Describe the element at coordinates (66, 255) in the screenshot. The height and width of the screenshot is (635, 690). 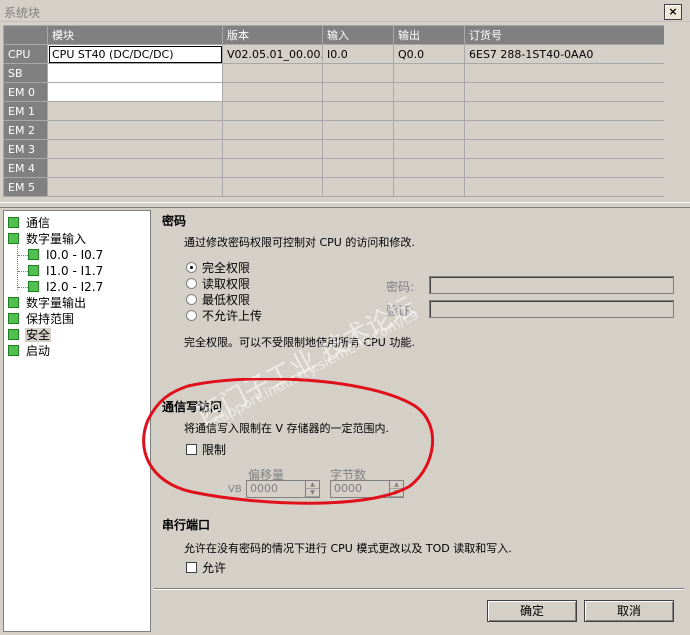
I see `tree-item-i0: I0.0 - I0.7` at that location.